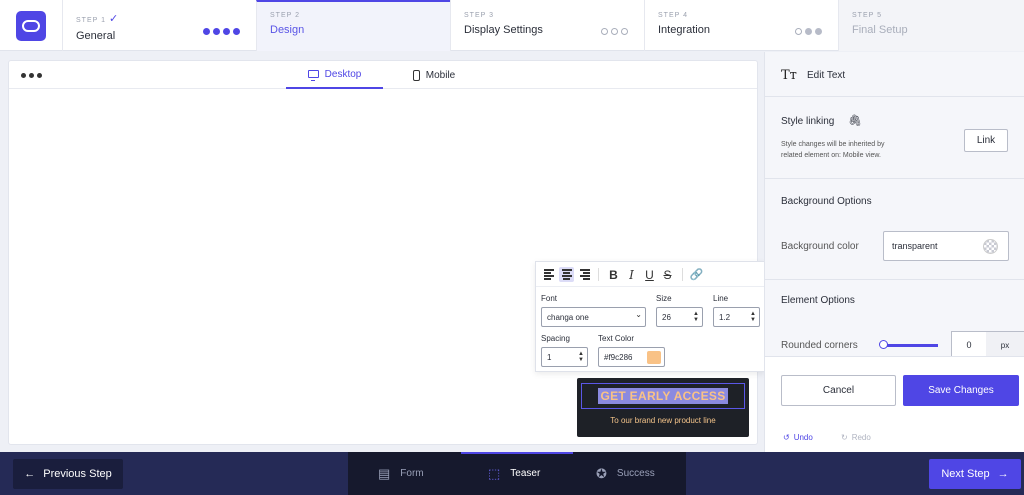 This screenshot has width=1024, height=495. What do you see at coordinates (961, 390) in the screenshot?
I see `save-changes-button: Save Changes` at bounding box center [961, 390].